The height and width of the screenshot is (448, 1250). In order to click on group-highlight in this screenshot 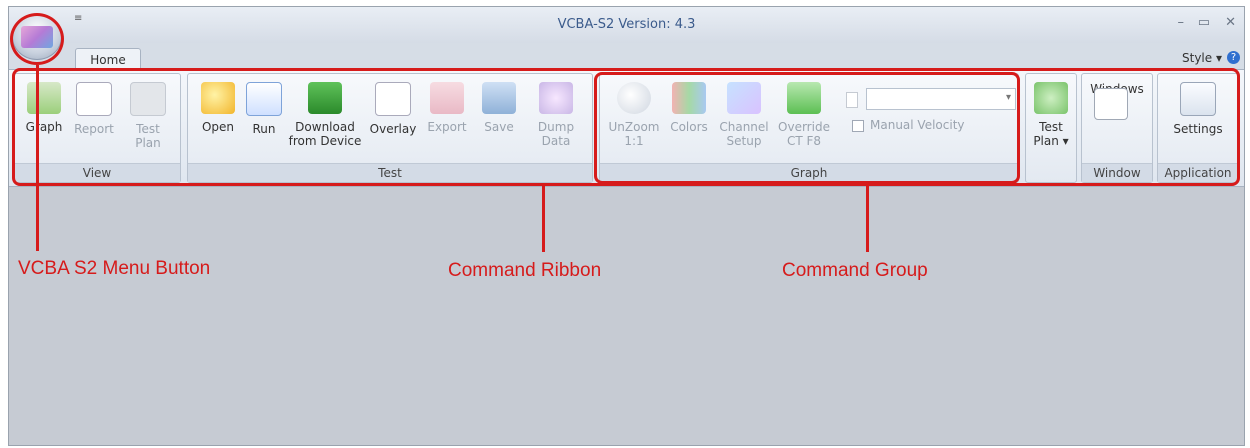, I will do `click(807, 128)`.